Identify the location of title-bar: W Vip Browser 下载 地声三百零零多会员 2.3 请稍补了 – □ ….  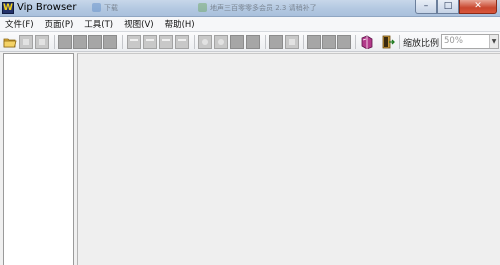
(250, 8).